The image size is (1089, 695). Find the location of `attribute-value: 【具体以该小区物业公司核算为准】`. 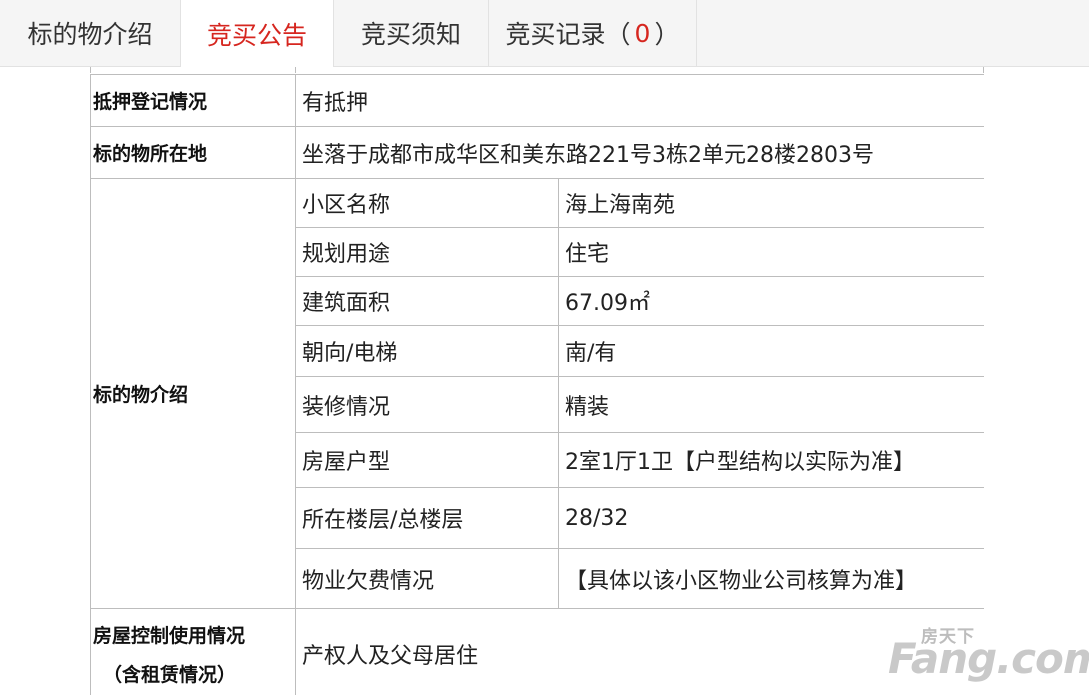

attribute-value: 【具体以该小区物业公司核算为准】 is located at coordinates (770, 578).